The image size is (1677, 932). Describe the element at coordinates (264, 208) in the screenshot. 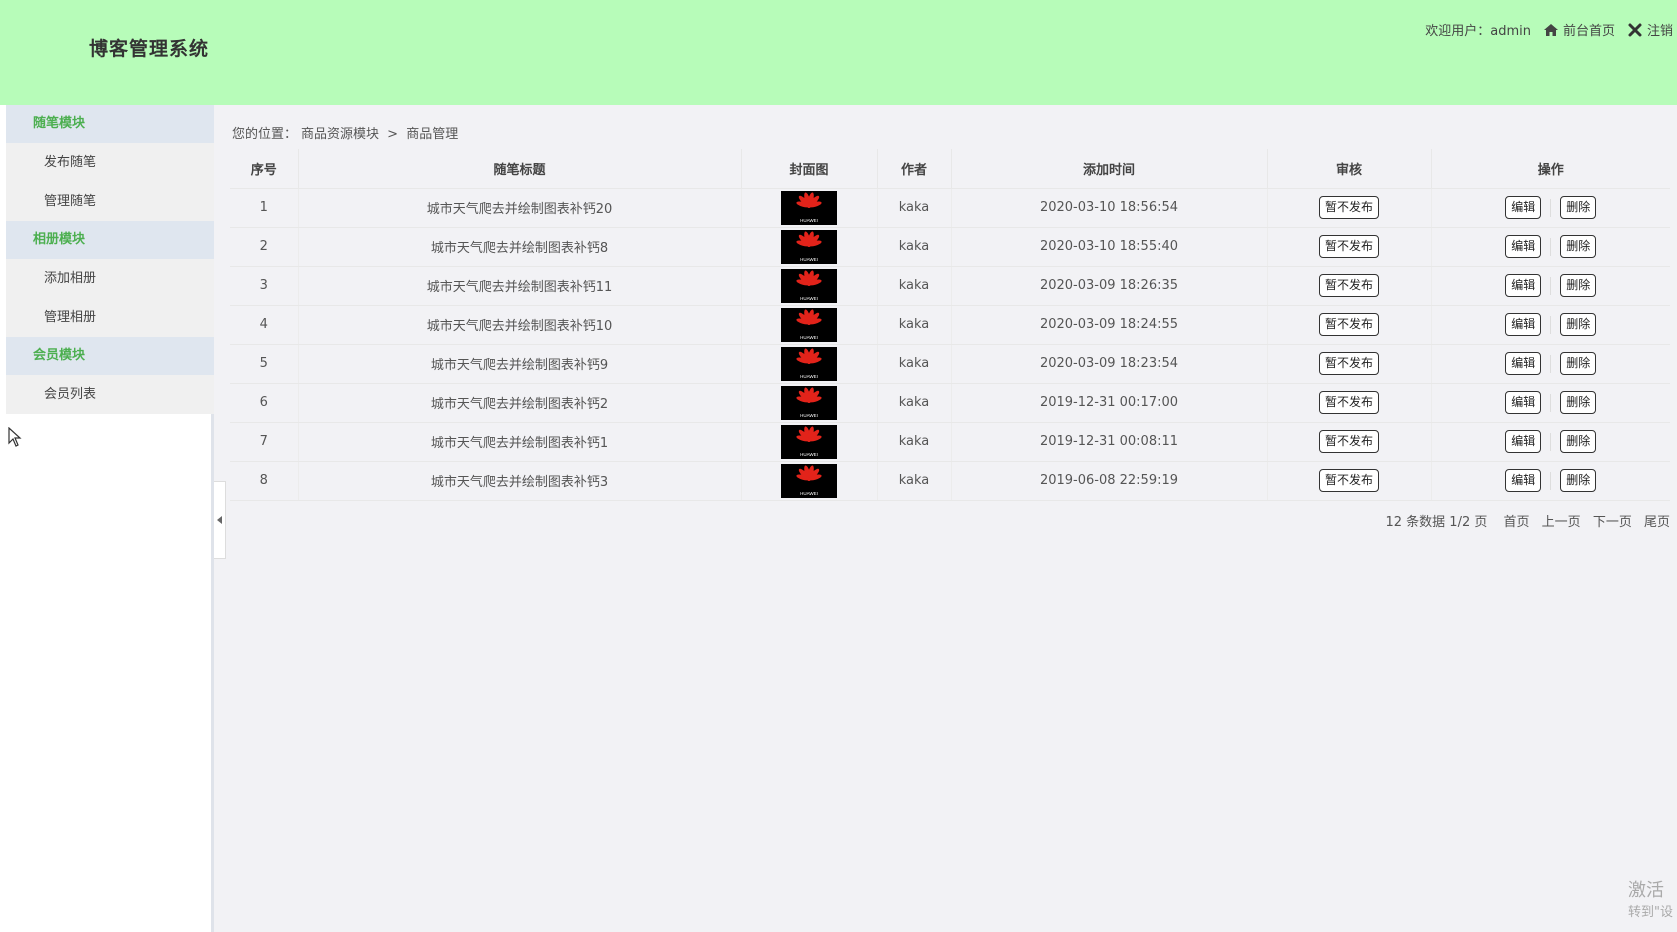

I see `cell-no: 1` at that location.